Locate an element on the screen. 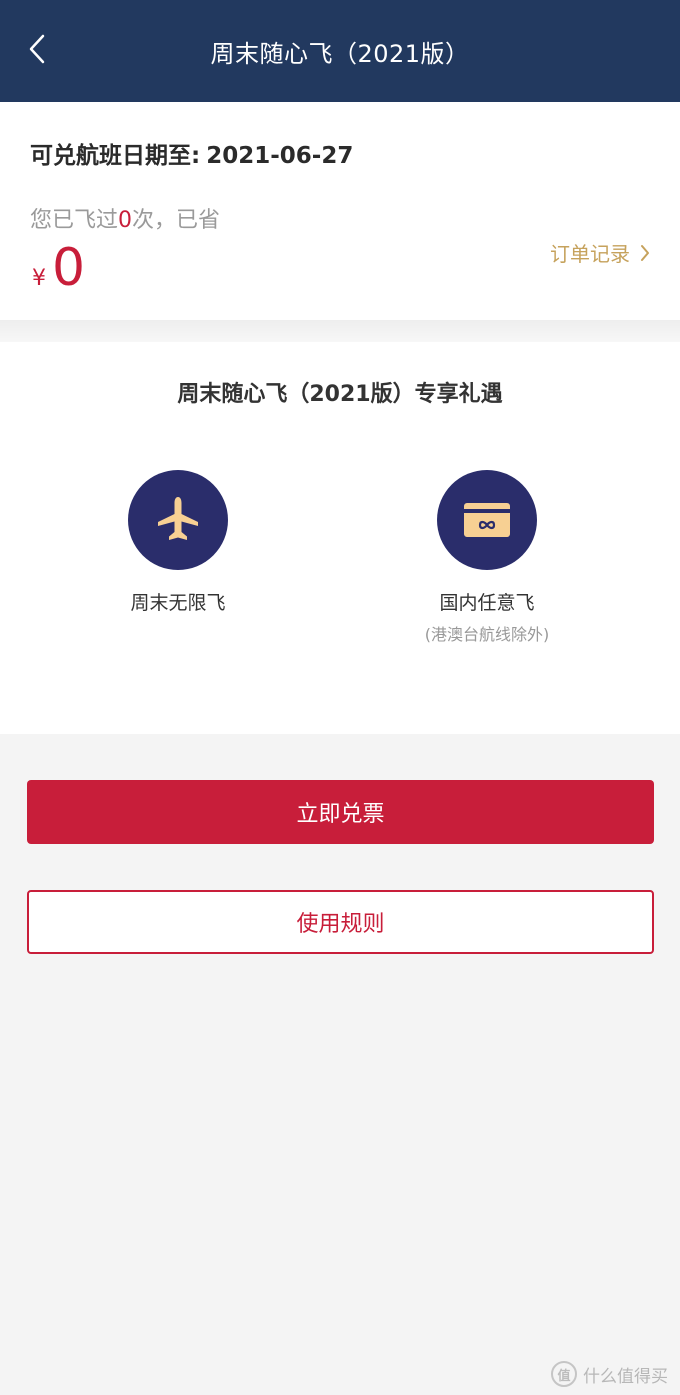 The width and height of the screenshot is (680, 1395). order-history-link: 订单记录 is located at coordinates (600, 252).